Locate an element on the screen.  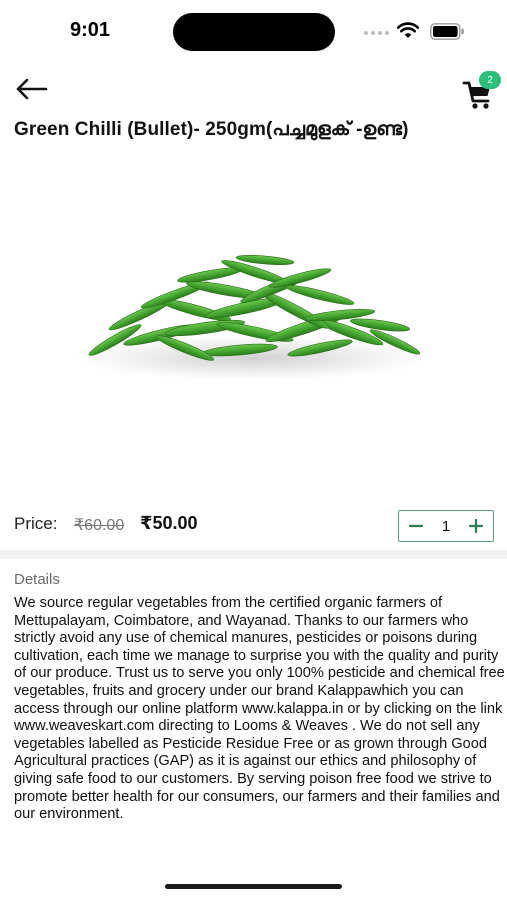
status-bar: 9:01 is located at coordinates (253, 31).